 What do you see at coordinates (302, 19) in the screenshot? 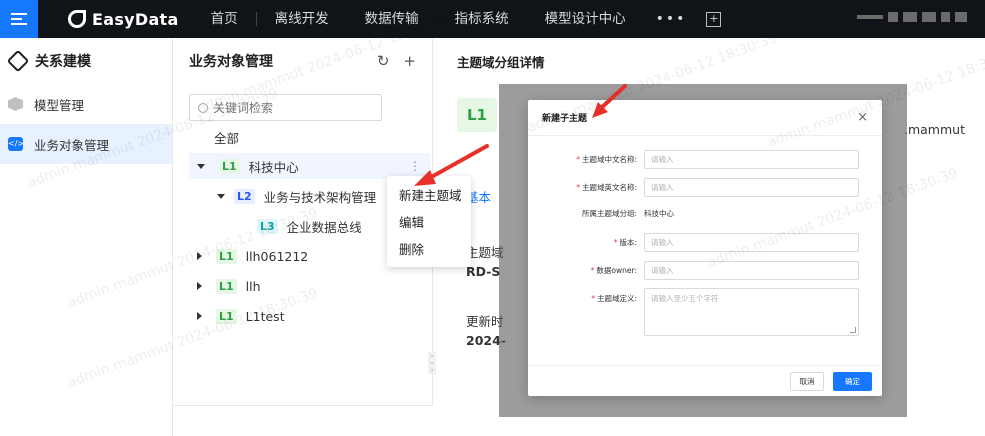
I see `nav-offline-dev: 离线开发` at bounding box center [302, 19].